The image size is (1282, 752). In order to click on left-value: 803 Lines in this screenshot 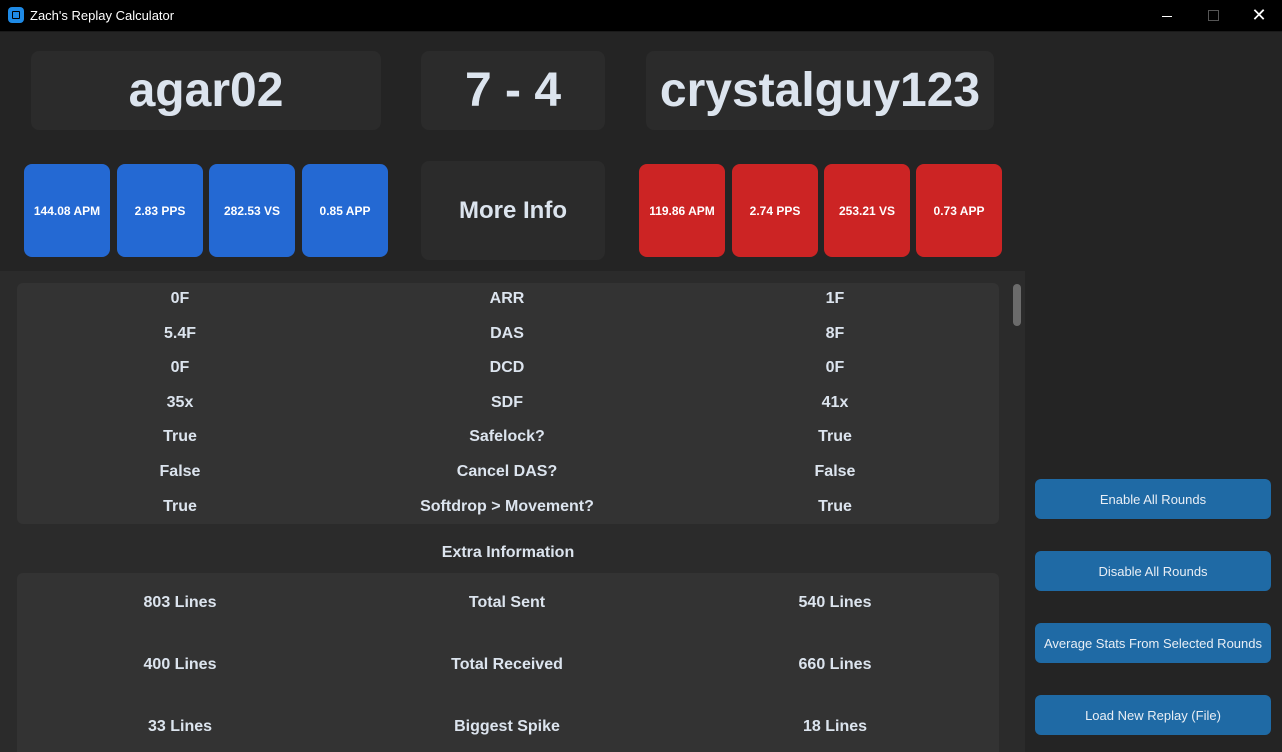, I will do `click(180, 602)`.